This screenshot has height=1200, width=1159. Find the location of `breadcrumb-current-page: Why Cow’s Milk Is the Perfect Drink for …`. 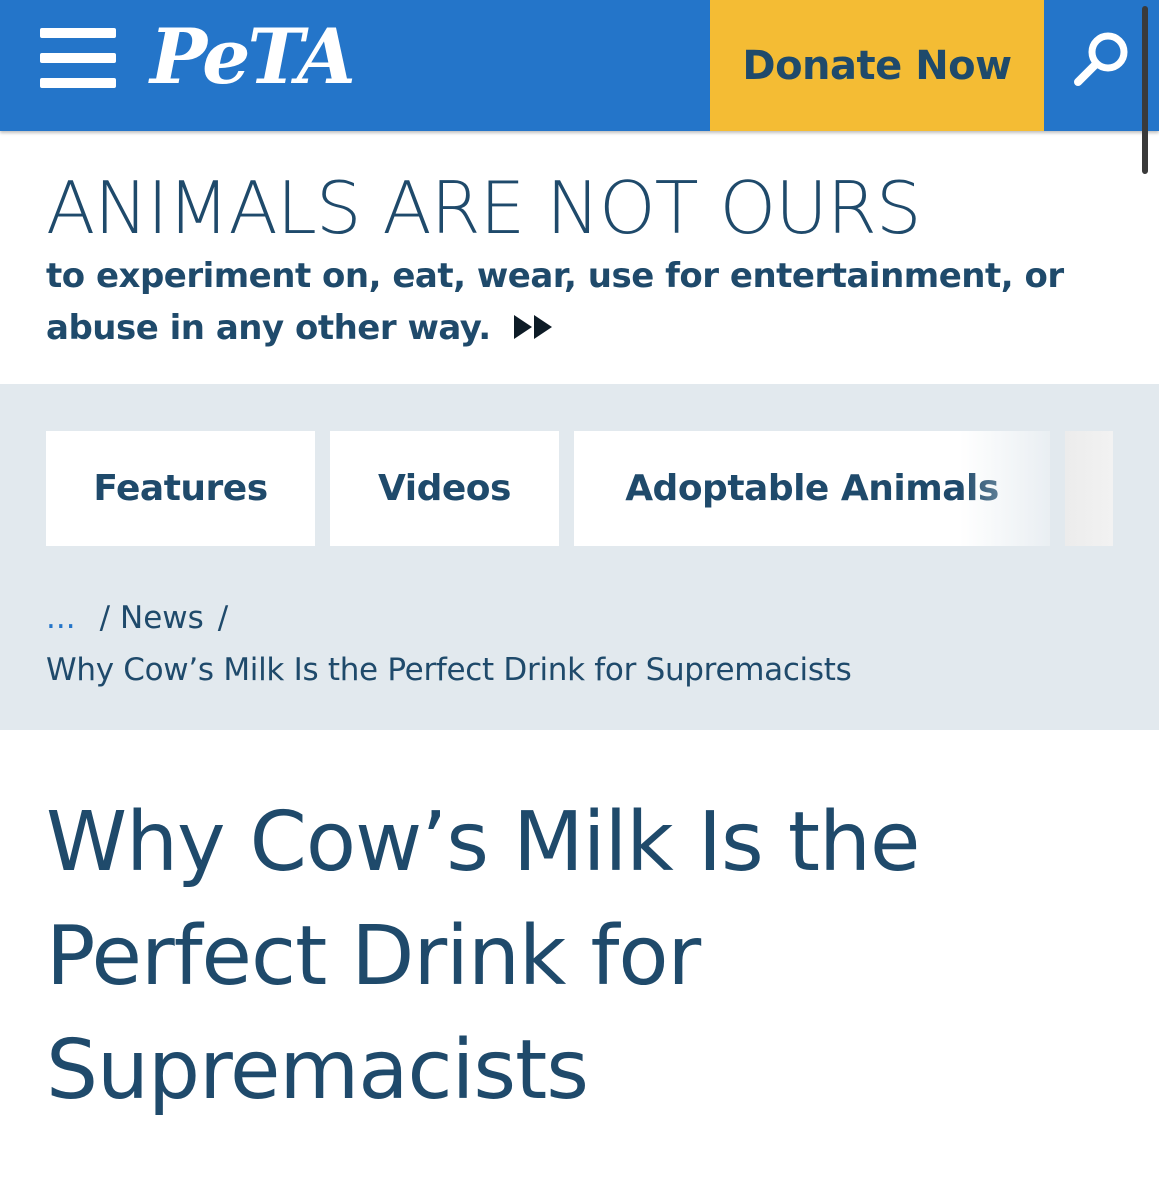

breadcrumb-current-page: Why Cow’s Milk Is the Perfect Drink for … is located at coordinates (449, 670).